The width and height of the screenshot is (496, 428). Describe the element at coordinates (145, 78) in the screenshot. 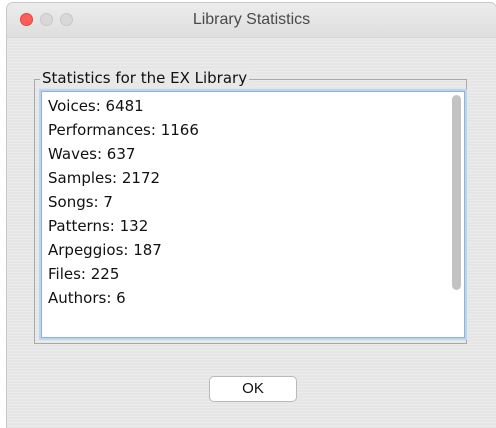

I see `statistics-group-title: Statistics for the EX Library` at that location.